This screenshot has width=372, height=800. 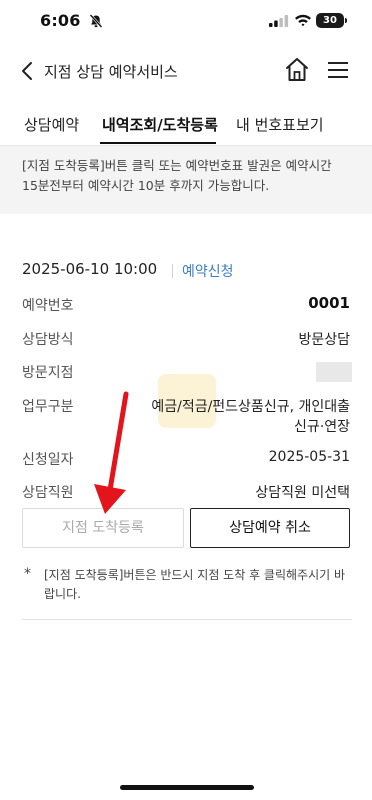 I want to click on battery-icon: 30, so click(x=330, y=20).